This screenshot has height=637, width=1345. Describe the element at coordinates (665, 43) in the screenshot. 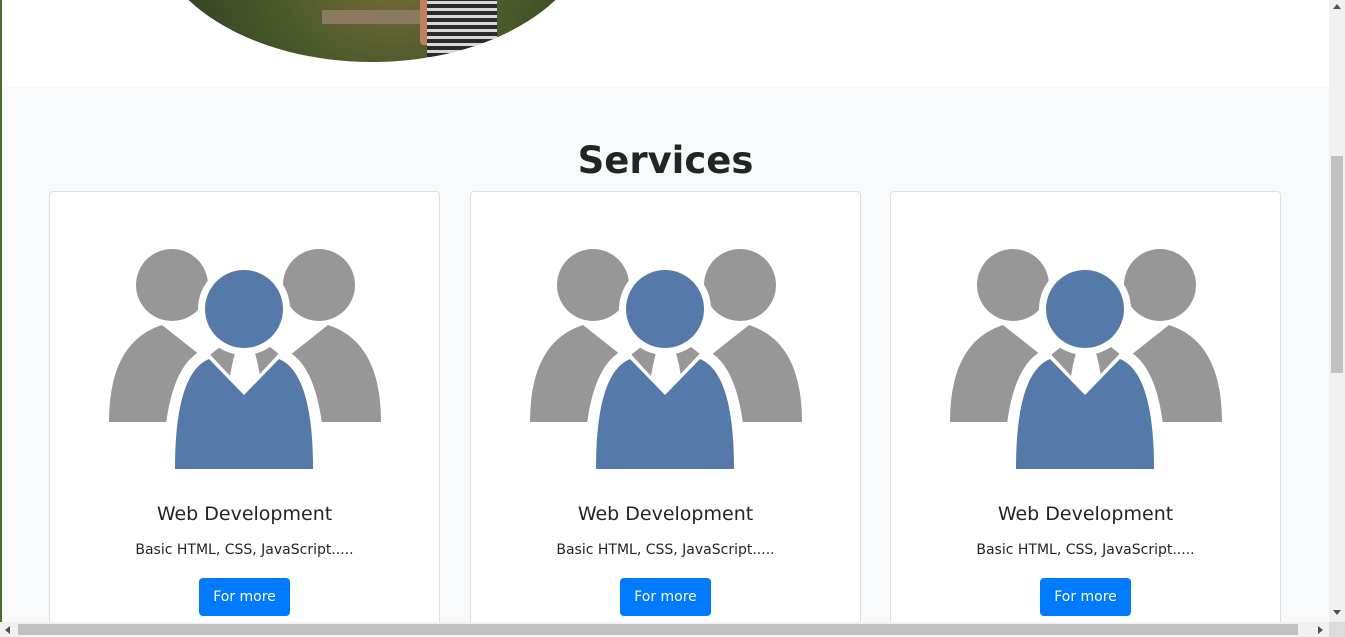

I see `hero-section` at that location.